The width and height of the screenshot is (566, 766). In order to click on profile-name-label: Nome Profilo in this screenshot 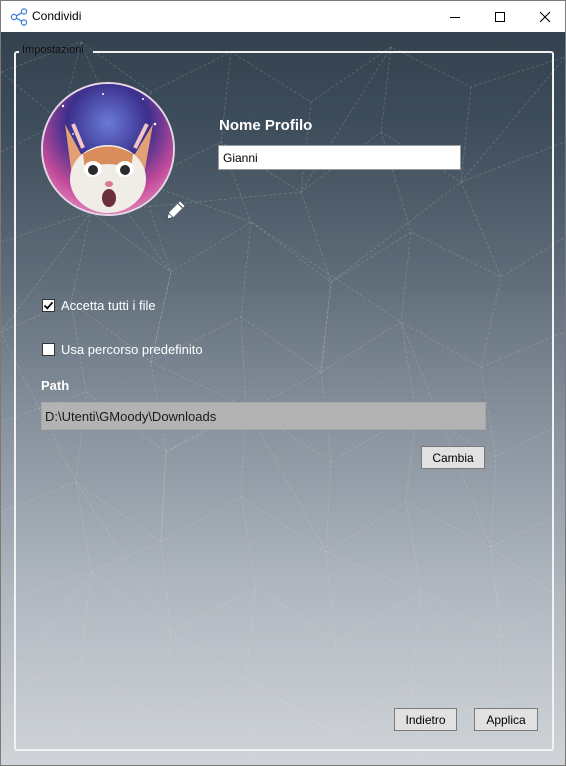, I will do `click(266, 125)`.